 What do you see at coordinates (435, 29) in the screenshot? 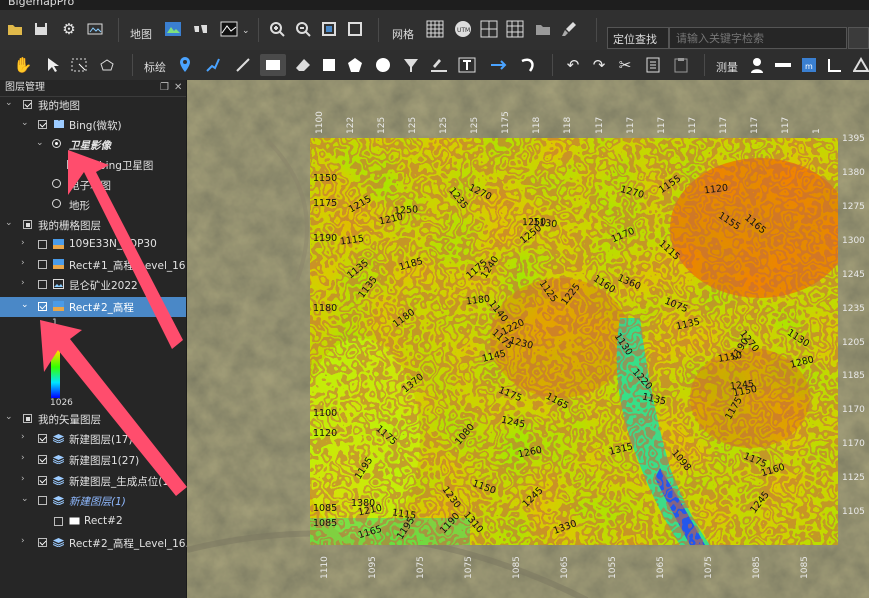
I see `grid-icon` at bounding box center [435, 29].